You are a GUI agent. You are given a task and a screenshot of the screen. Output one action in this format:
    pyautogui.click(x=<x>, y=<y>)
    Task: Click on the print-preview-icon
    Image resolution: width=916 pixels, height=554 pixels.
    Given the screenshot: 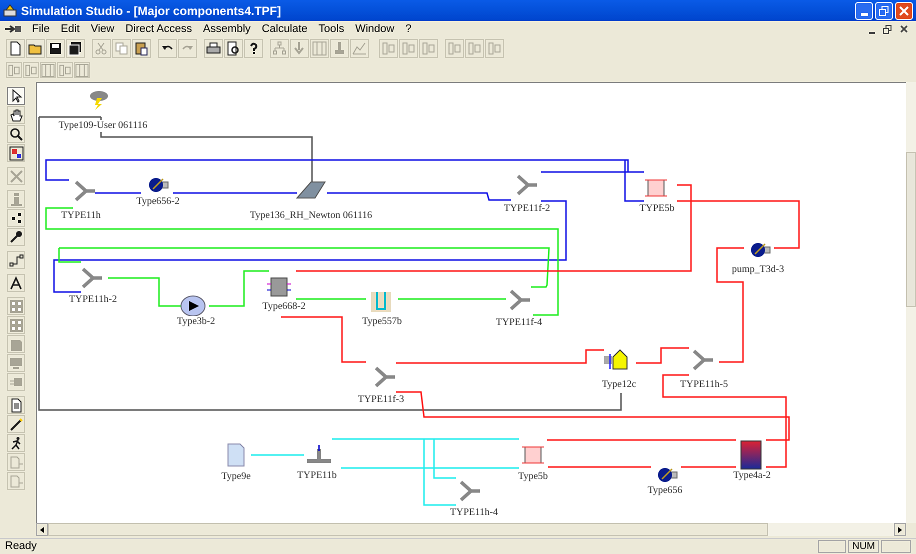 What is the action you would take?
    pyautogui.click(x=233, y=48)
    